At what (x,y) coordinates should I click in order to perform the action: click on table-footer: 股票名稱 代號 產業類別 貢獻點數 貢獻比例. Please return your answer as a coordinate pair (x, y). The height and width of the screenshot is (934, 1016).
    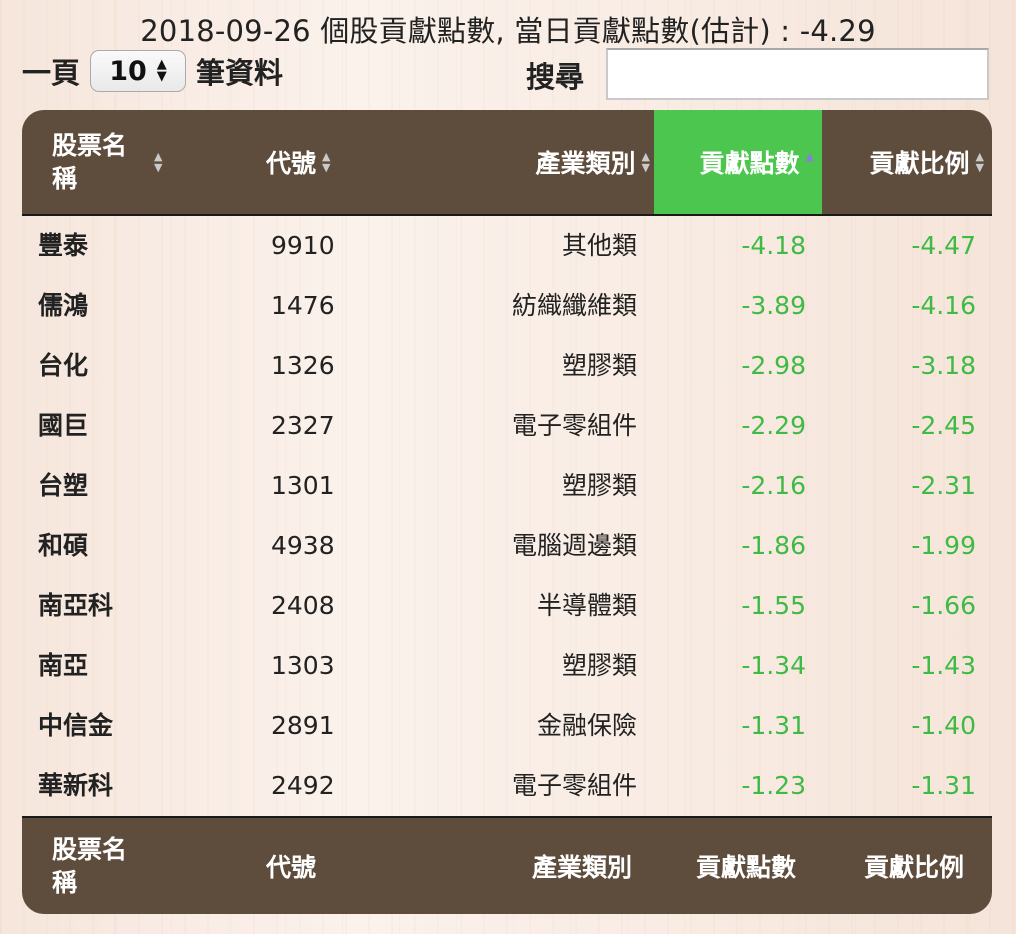
    Looking at the image, I should click on (507, 866).